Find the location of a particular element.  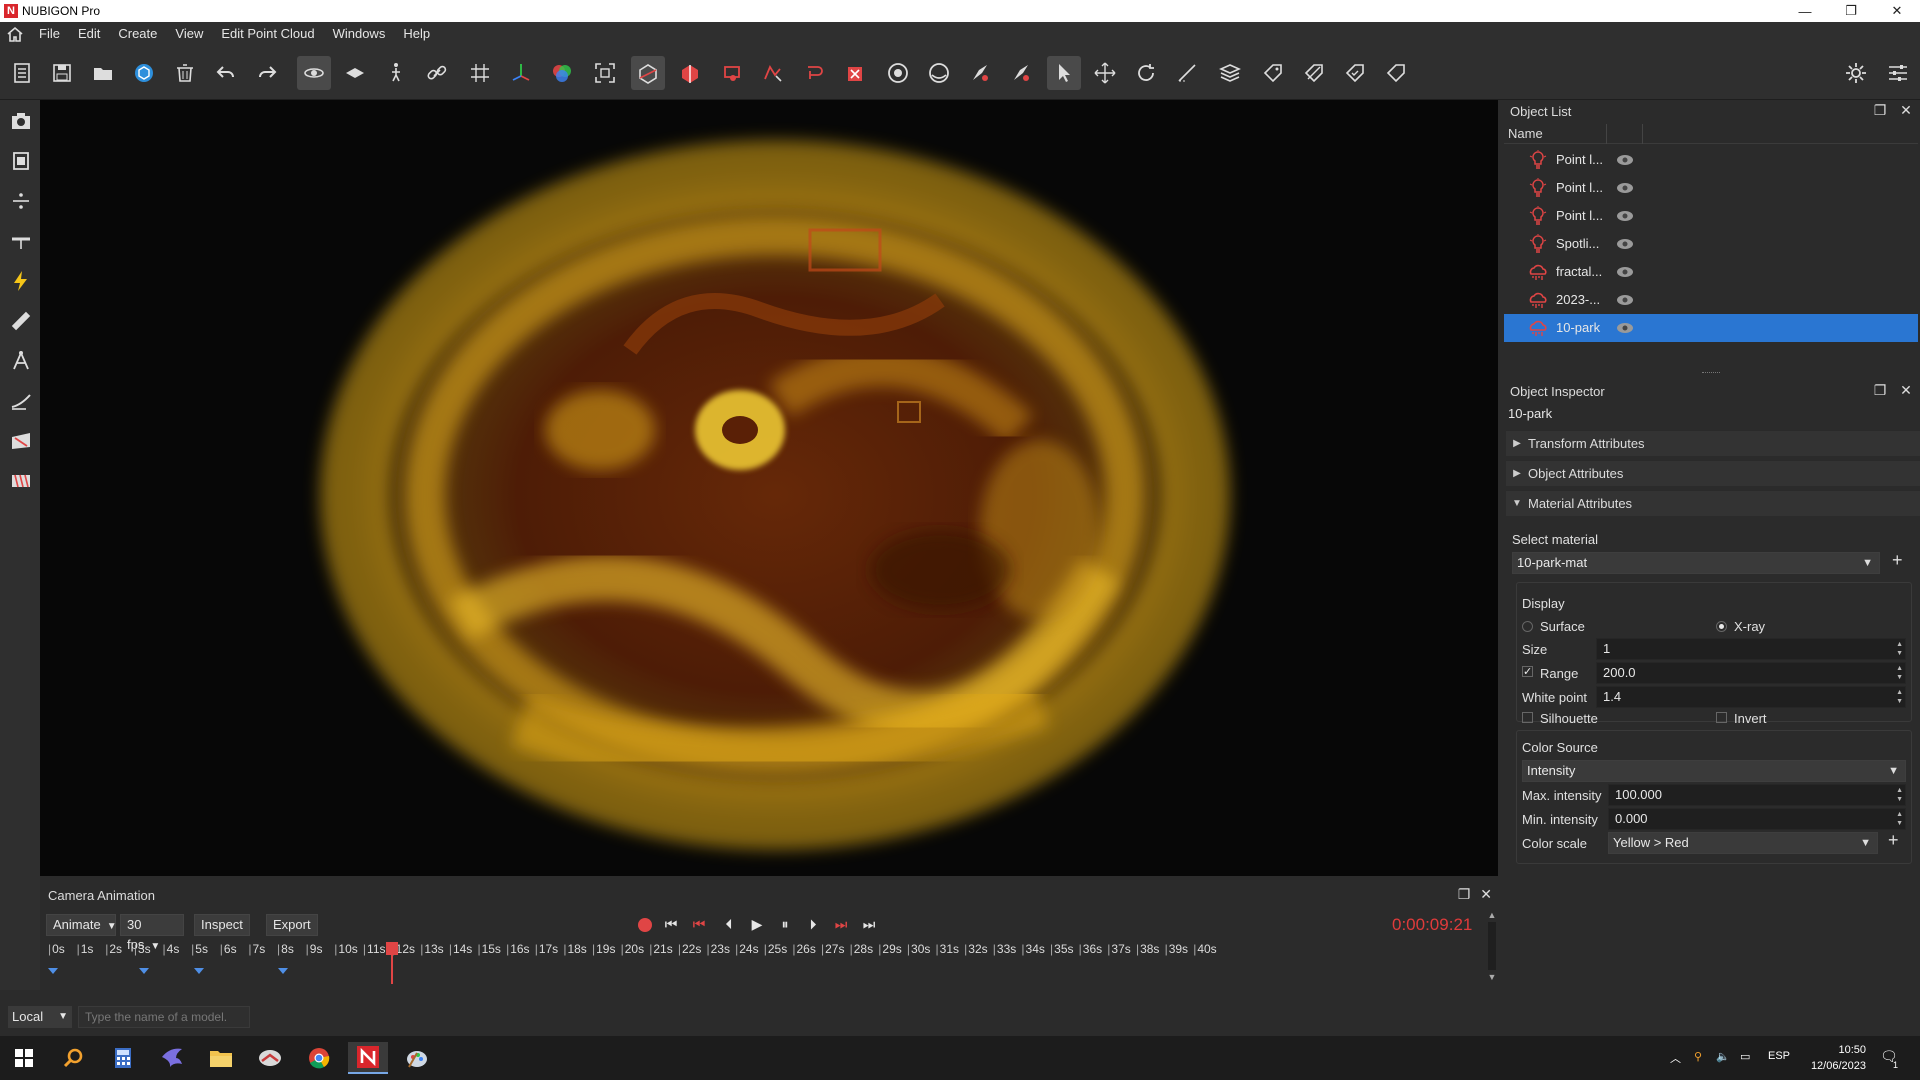

menu-view: View is located at coordinates (189, 34).